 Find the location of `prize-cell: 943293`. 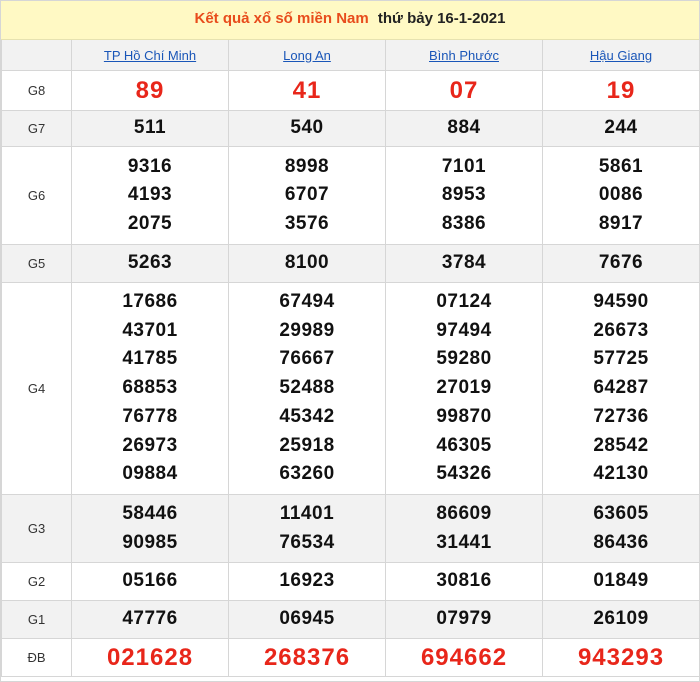

prize-cell: 943293 is located at coordinates (621, 657).